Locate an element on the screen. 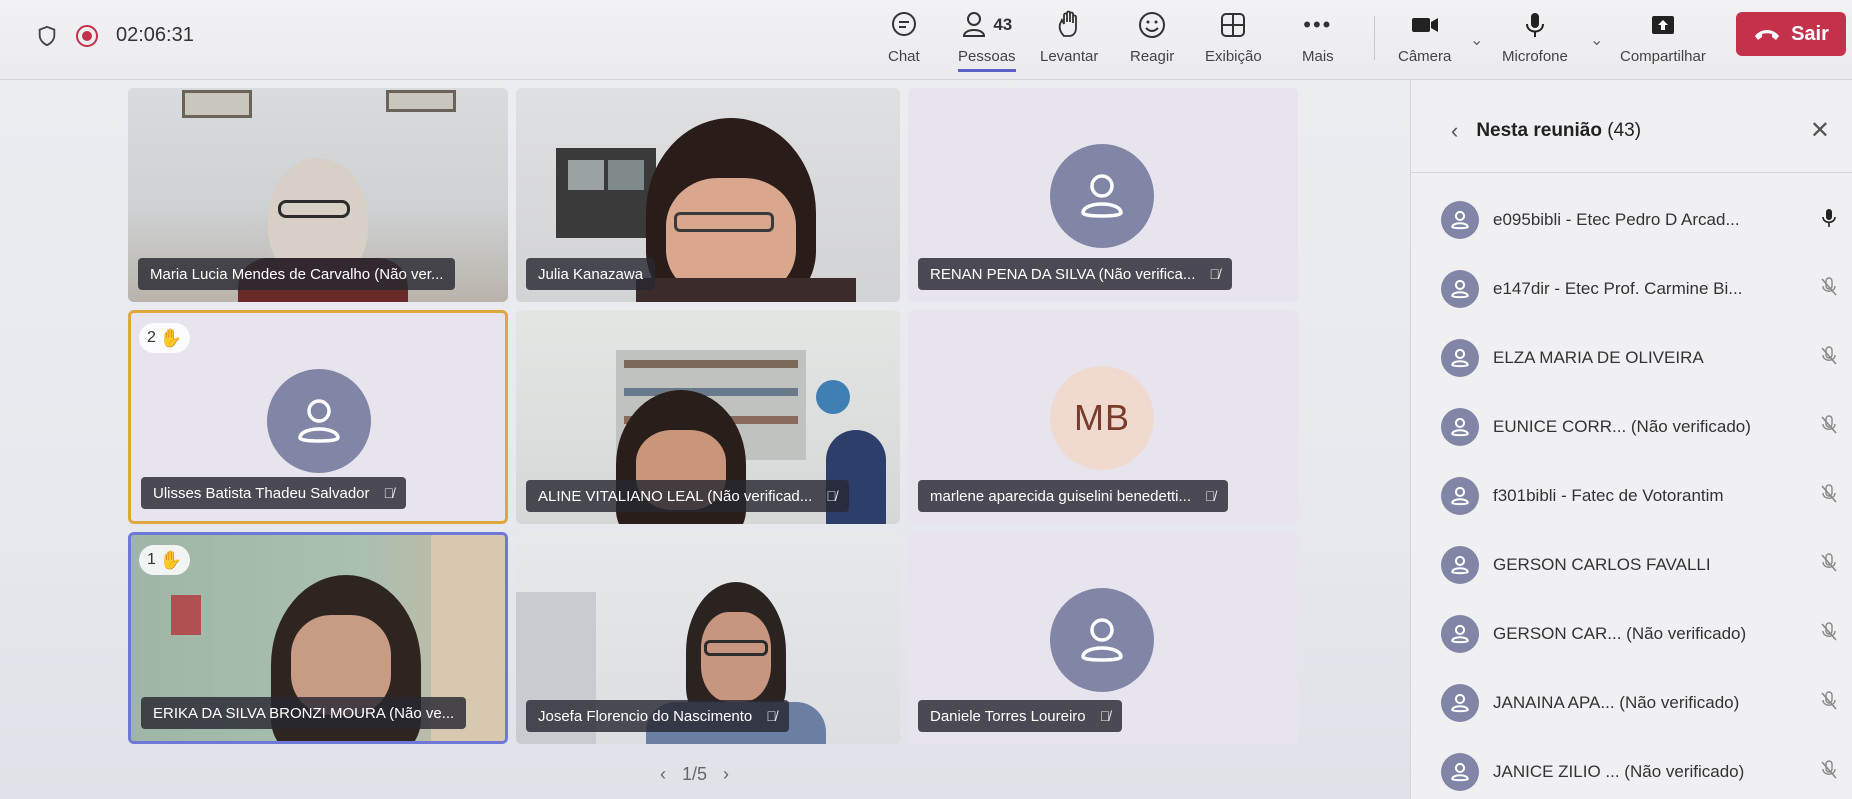  react-button: Reagir is located at coordinates (1152, 36).